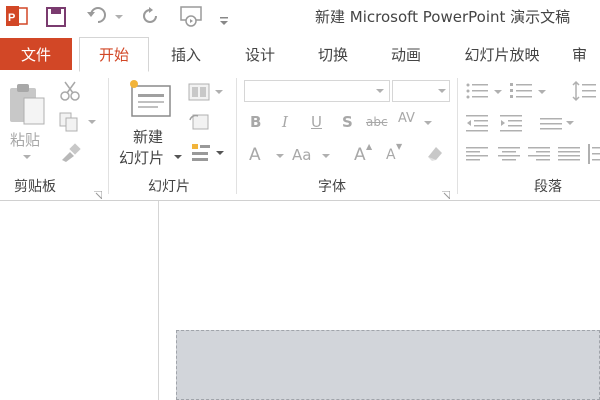 The width and height of the screenshot is (600, 400). I want to click on title-bar: P 新建 Microsoft PowerPoint 演示文稿, so click(300, 17).